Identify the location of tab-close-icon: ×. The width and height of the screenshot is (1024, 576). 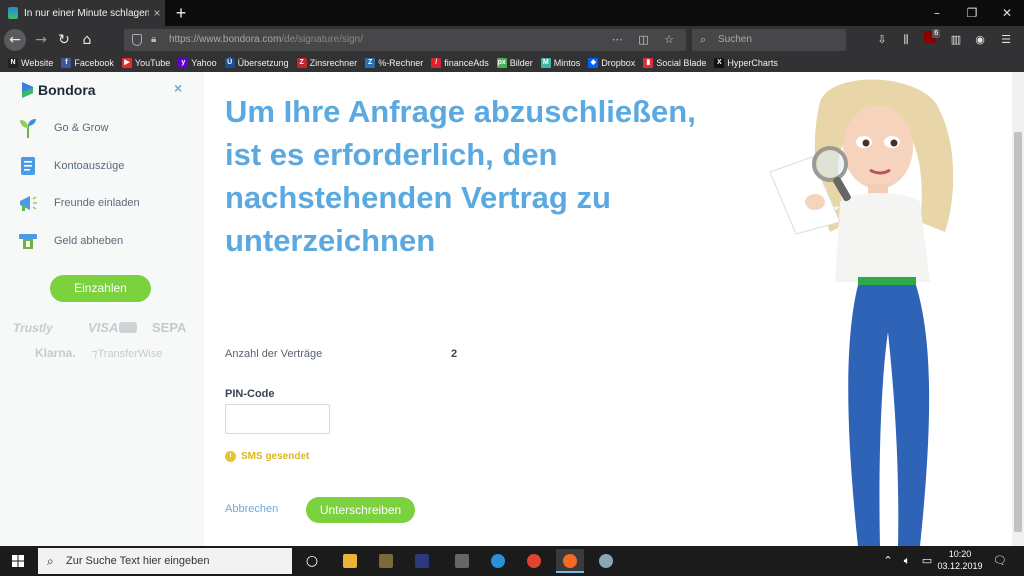
(157, 13).